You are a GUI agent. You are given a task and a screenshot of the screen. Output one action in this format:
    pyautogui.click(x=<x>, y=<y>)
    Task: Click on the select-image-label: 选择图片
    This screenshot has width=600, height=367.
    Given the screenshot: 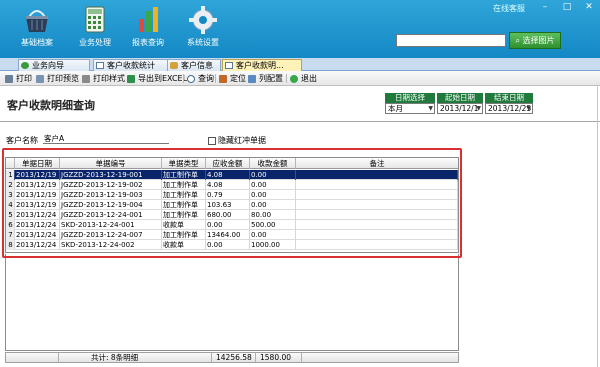 What is the action you would take?
    pyautogui.click(x=538, y=40)
    